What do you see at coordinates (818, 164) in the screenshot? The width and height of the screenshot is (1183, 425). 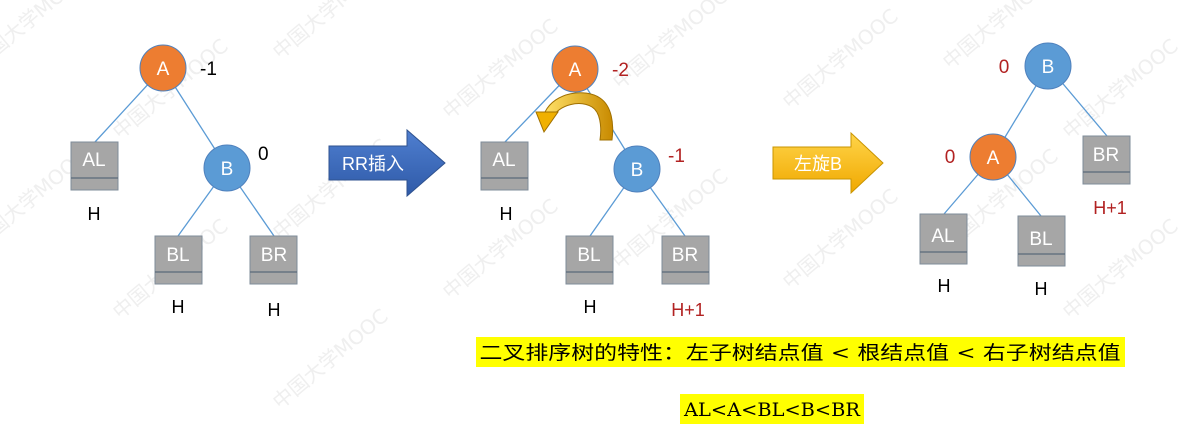 I see `rotate-left-label: 左旋B` at bounding box center [818, 164].